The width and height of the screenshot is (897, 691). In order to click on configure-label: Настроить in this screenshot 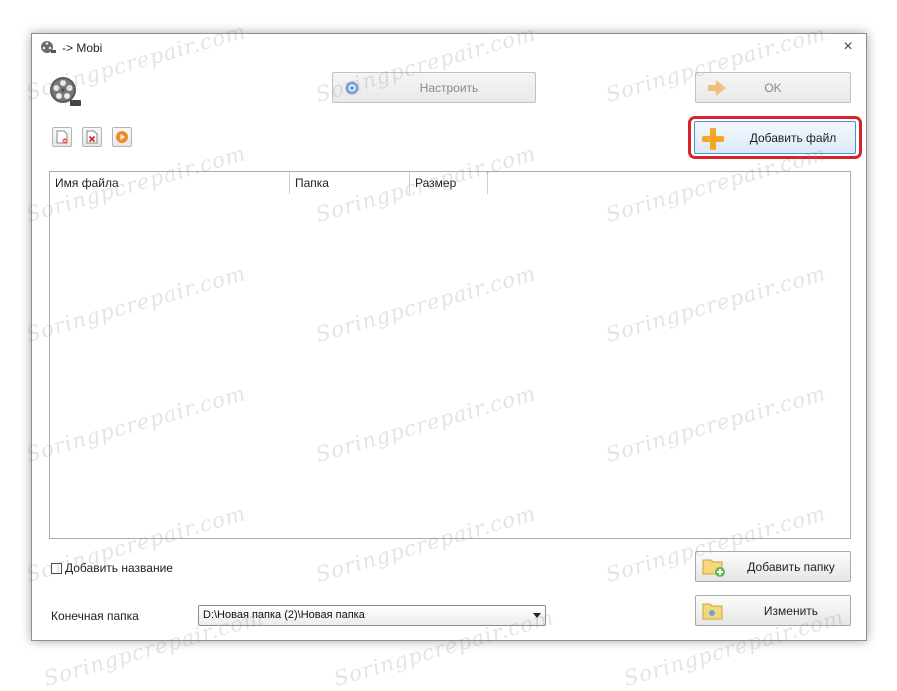, I will do `click(449, 87)`.